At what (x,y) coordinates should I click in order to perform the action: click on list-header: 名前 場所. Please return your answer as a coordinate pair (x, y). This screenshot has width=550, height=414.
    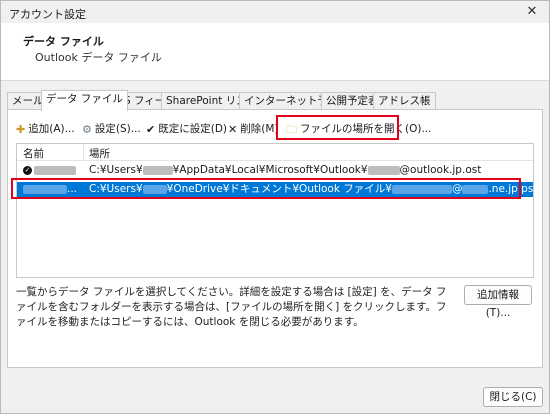
    Looking at the image, I should click on (275, 152).